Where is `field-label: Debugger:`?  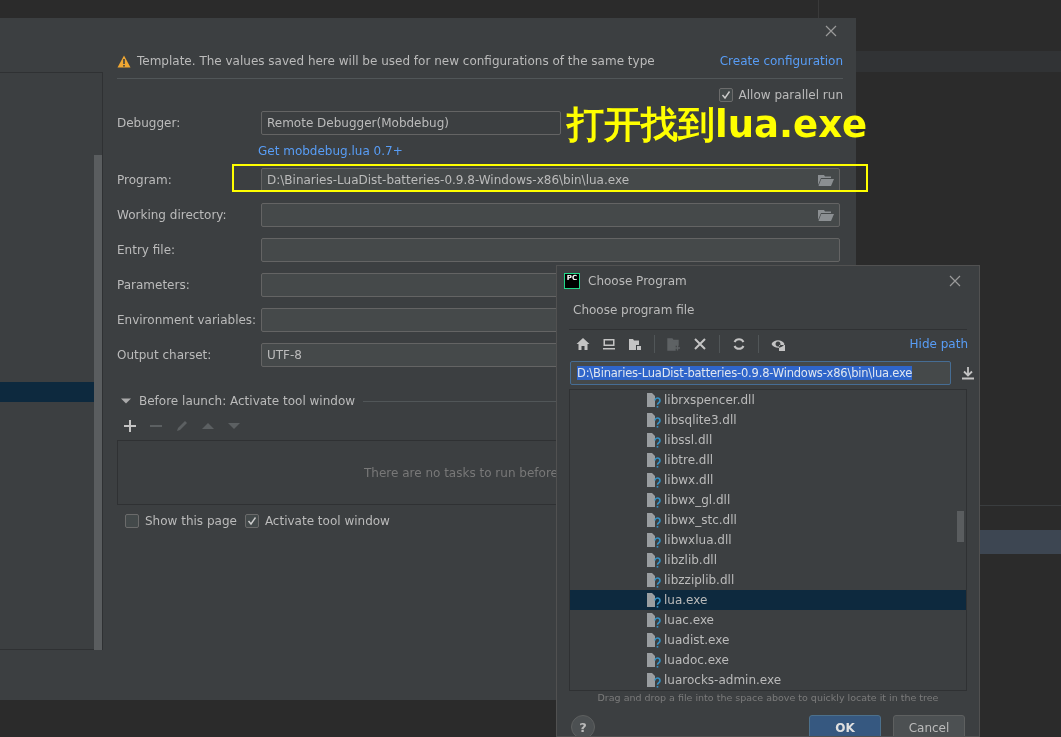 field-label: Debugger: is located at coordinates (149, 123).